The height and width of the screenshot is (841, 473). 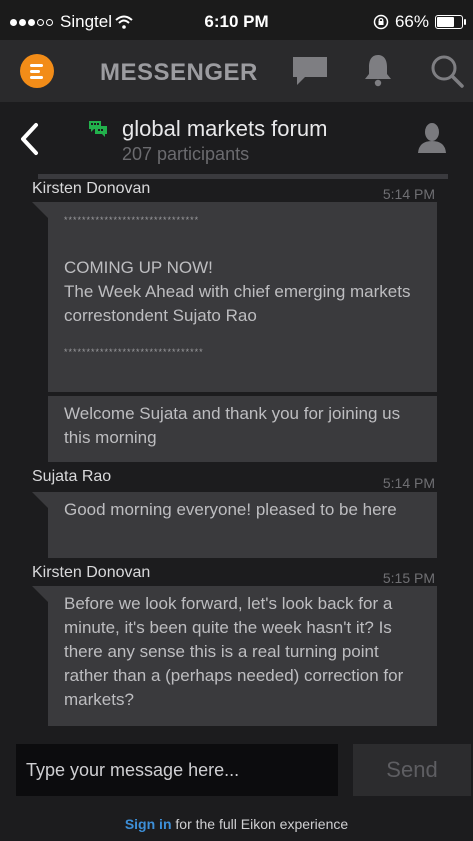 I want to click on footer: Sign in for the full Eikon experience, so click(x=236, y=823).